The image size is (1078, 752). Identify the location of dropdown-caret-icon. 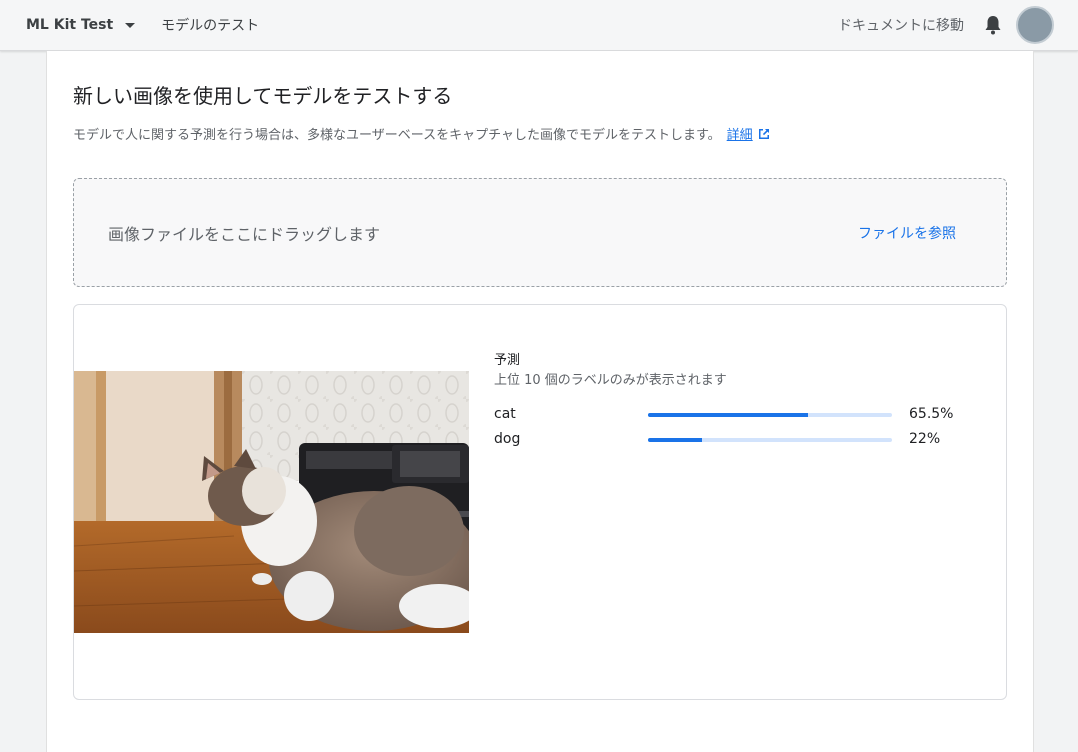
(130, 25).